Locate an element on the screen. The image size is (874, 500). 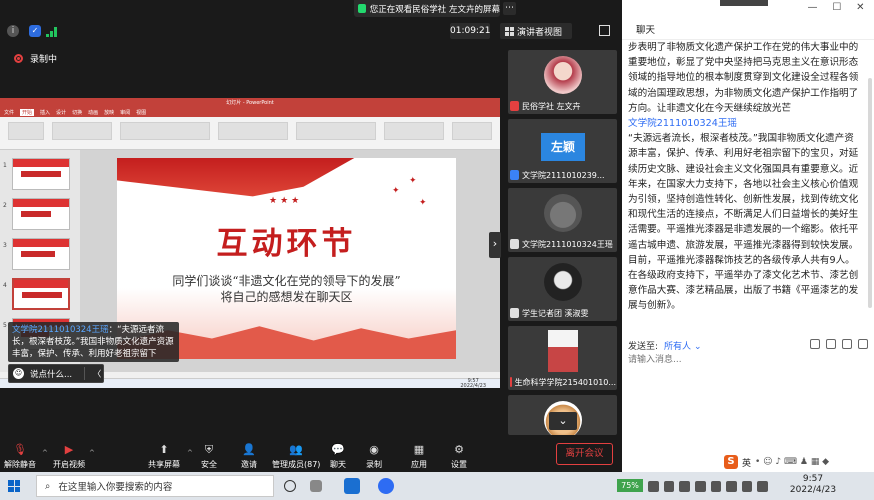
shared-clock: 9:57 2022/4/23 is located at coordinates (473, 383).